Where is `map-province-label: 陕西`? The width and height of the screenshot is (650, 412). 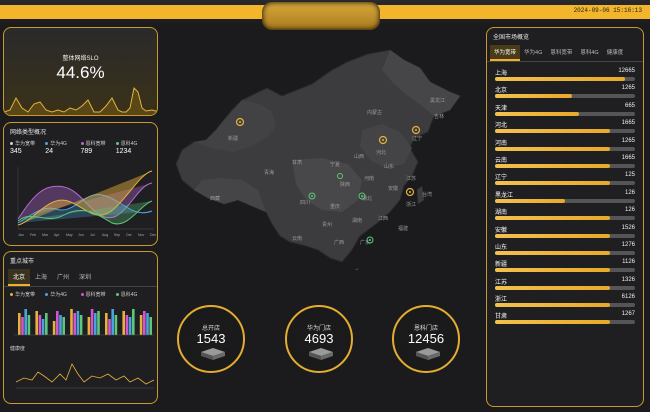 map-province-label: 陕西 is located at coordinates (345, 184).